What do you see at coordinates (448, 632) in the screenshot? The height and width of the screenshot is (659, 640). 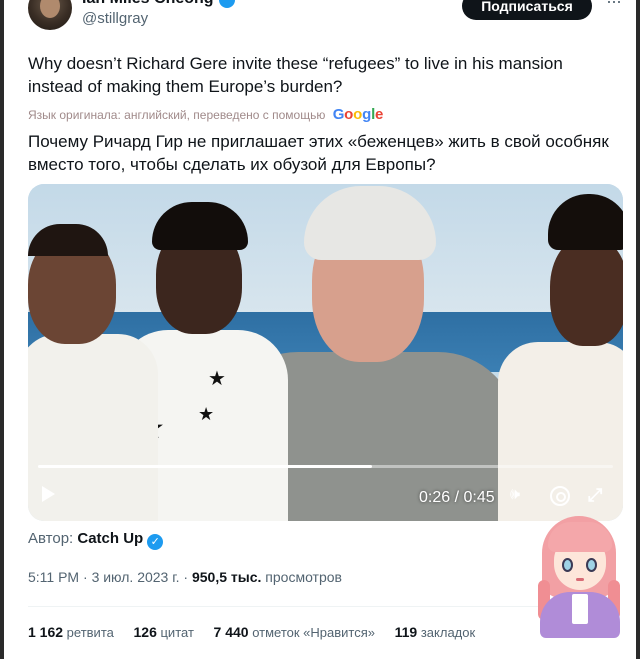 I see `bookmarks-label: закладок` at bounding box center [448, 632].